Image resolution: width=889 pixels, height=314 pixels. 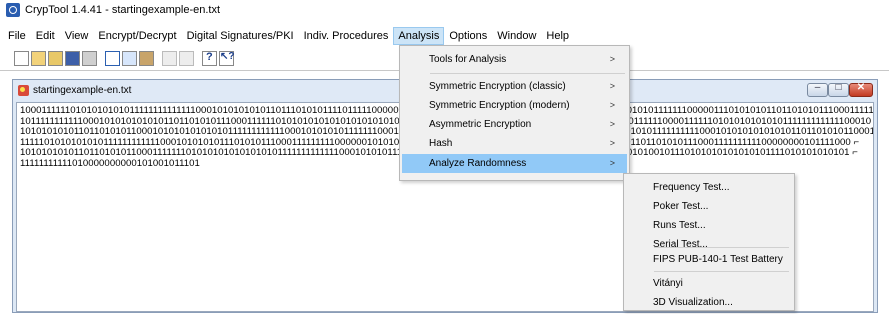 I want to click on cut-icon, so click(x=112, y=58).